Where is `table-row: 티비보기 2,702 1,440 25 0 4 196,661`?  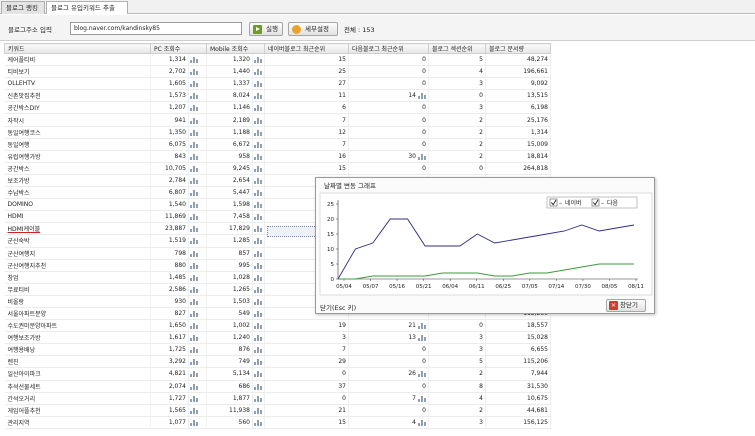 table-row: 티비보기 2,702 1,440 25 0 4 196,661 is located at coordinates (277, 72).